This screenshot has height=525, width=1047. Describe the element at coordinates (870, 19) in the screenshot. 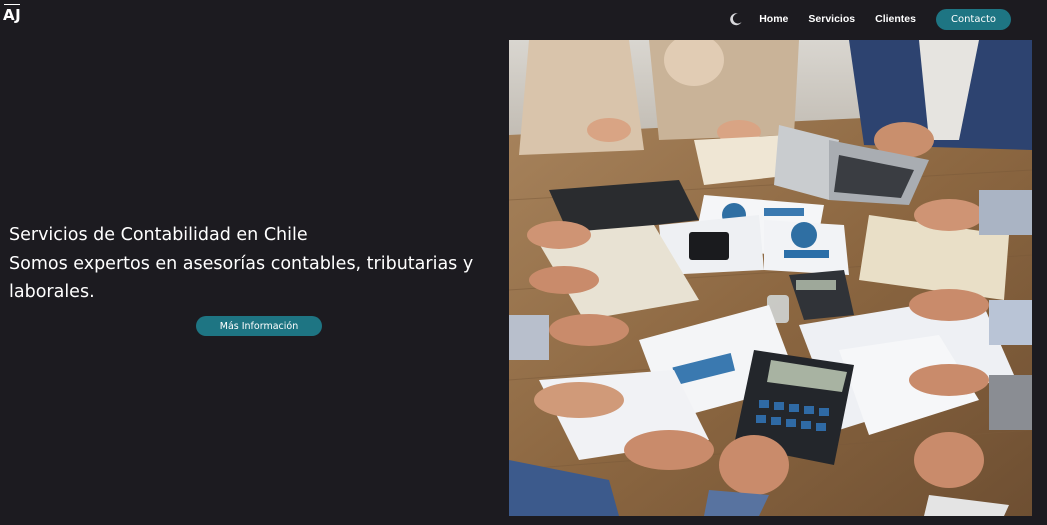

I see `top-nav: Home Servicios Clientes Contacto` at that location.